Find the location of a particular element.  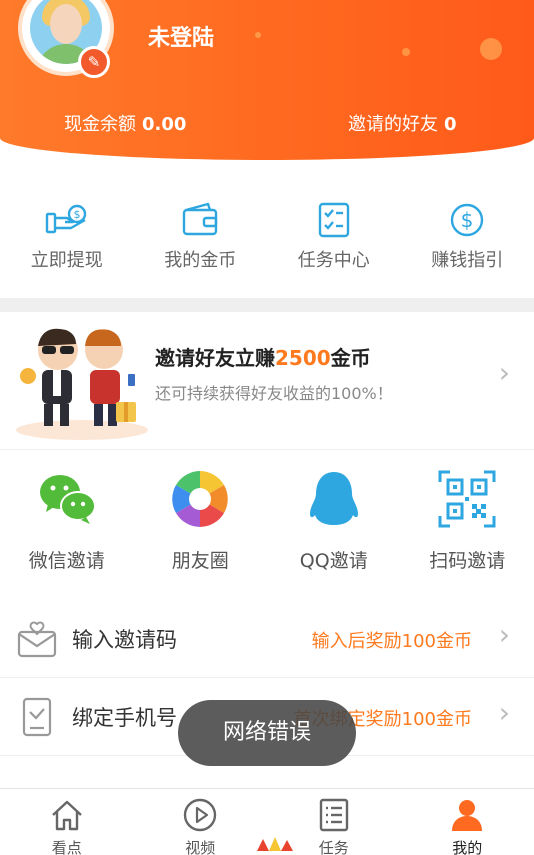

share-moments: 朋友圈 is located at coordinates (201, 524).